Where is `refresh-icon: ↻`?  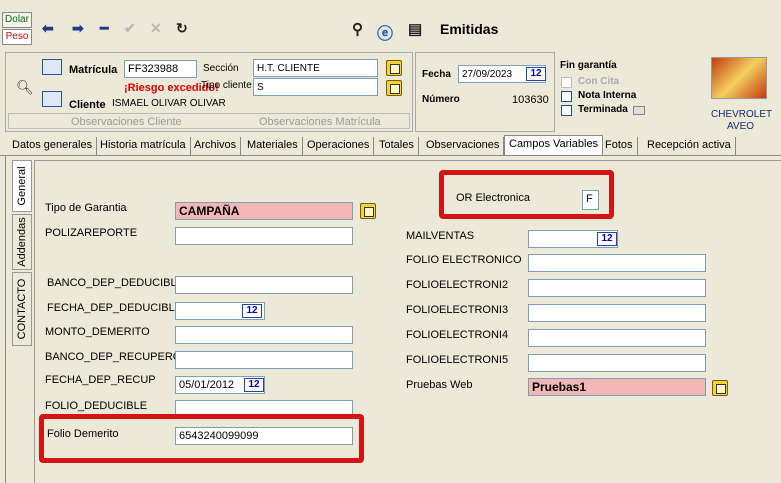
refresh-icon: ↻ is located at coordinates (182, 28).